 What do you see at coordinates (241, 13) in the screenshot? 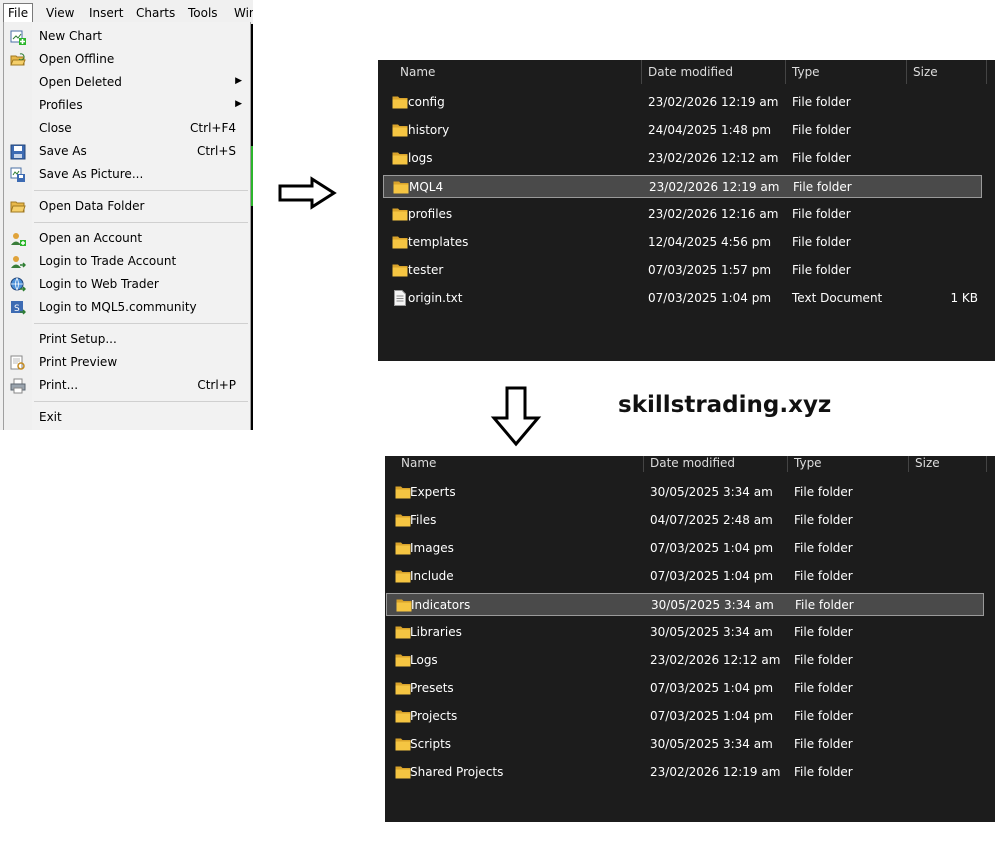
I see `menu-window-item: Win` at bounding box center [241, 13].